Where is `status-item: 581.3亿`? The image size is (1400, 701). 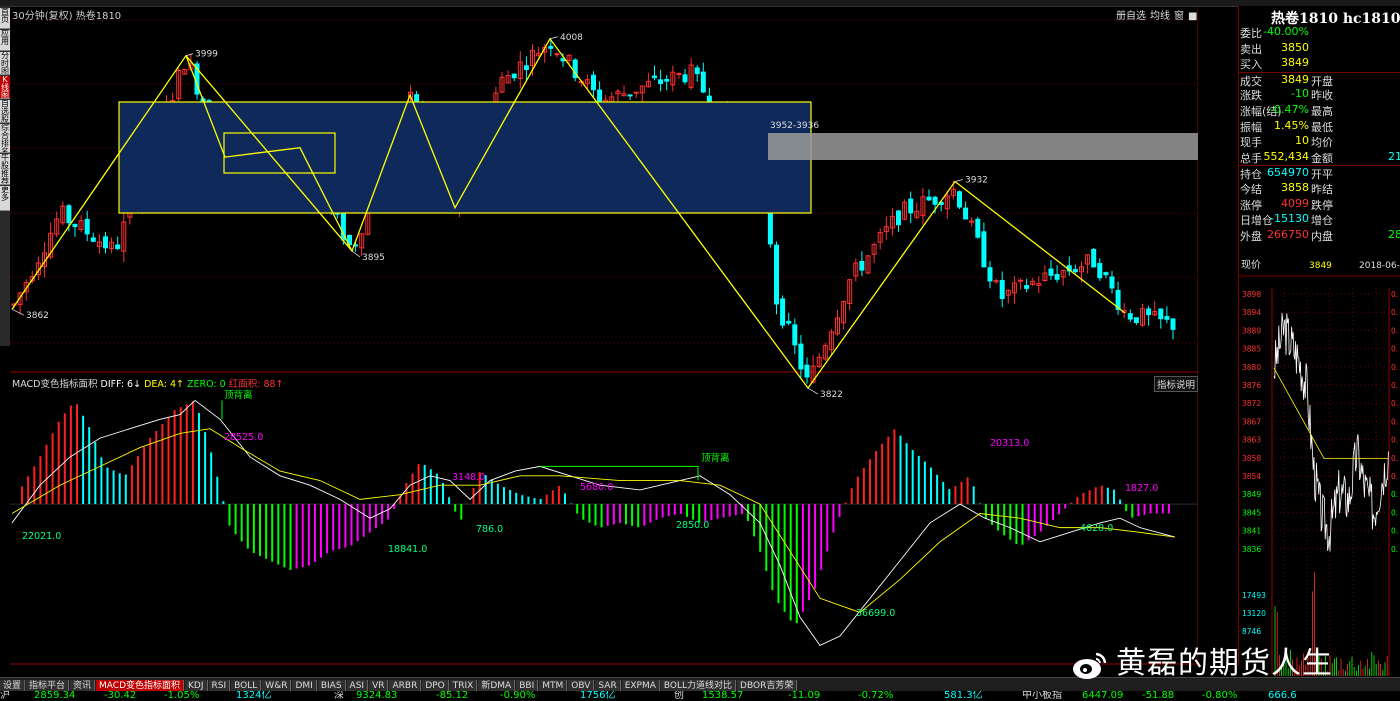
status-item: 581.3亿 is located at coordinates (963, 696).